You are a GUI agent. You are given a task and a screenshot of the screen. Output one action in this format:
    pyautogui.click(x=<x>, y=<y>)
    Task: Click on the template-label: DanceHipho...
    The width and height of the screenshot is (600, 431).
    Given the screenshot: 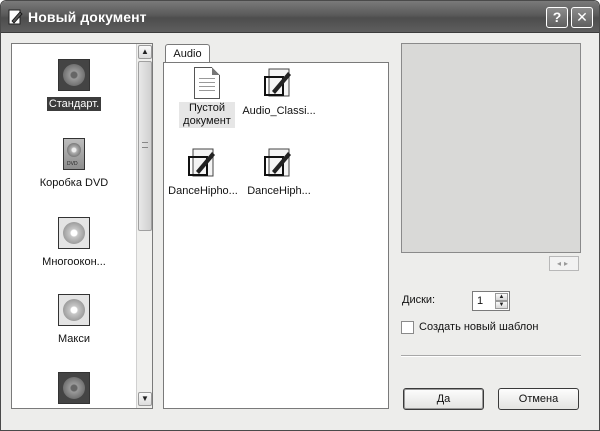 What is the action you would take?
    pyautogui.click(x=203, y=191)
    